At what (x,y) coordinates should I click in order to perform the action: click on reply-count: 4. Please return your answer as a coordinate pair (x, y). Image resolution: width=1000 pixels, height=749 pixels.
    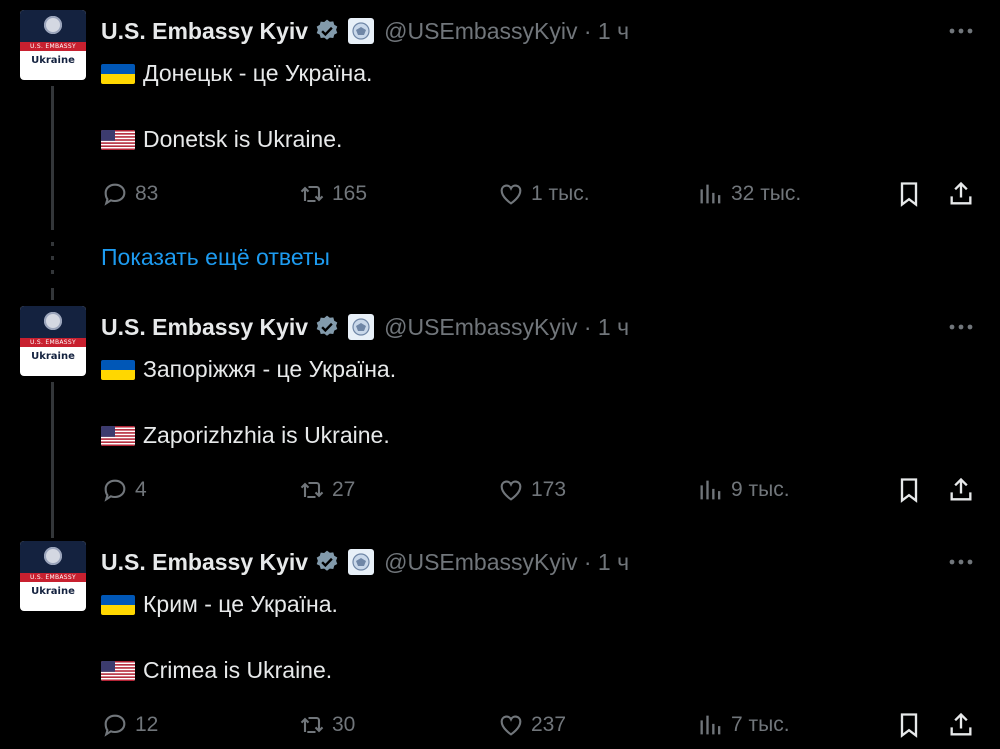
    Looking at the image, I should click on (141, 489).